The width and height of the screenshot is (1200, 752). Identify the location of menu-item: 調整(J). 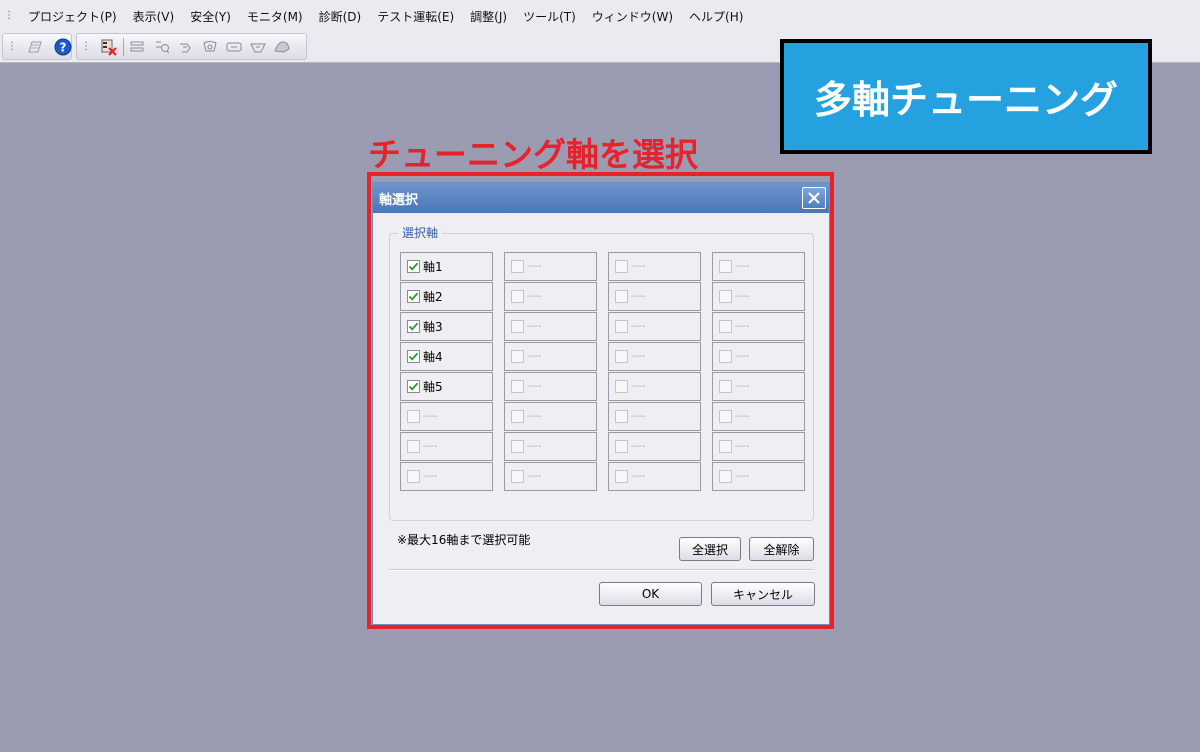
(488, 16).